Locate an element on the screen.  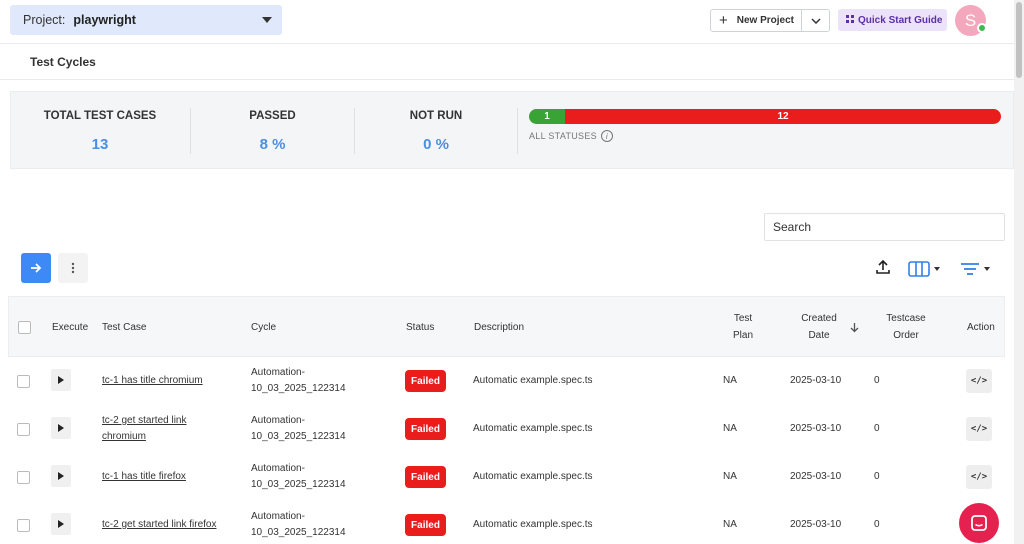
search-input is located at coordinates (884, 227).